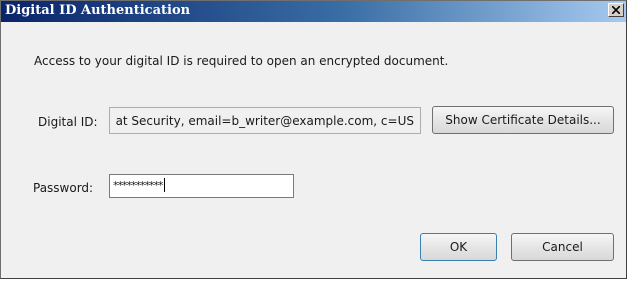 Image resolution: width=629 pixels, height=287 pixels. I want to click on digital-id-label: Digital ID:, so click(68, 122).